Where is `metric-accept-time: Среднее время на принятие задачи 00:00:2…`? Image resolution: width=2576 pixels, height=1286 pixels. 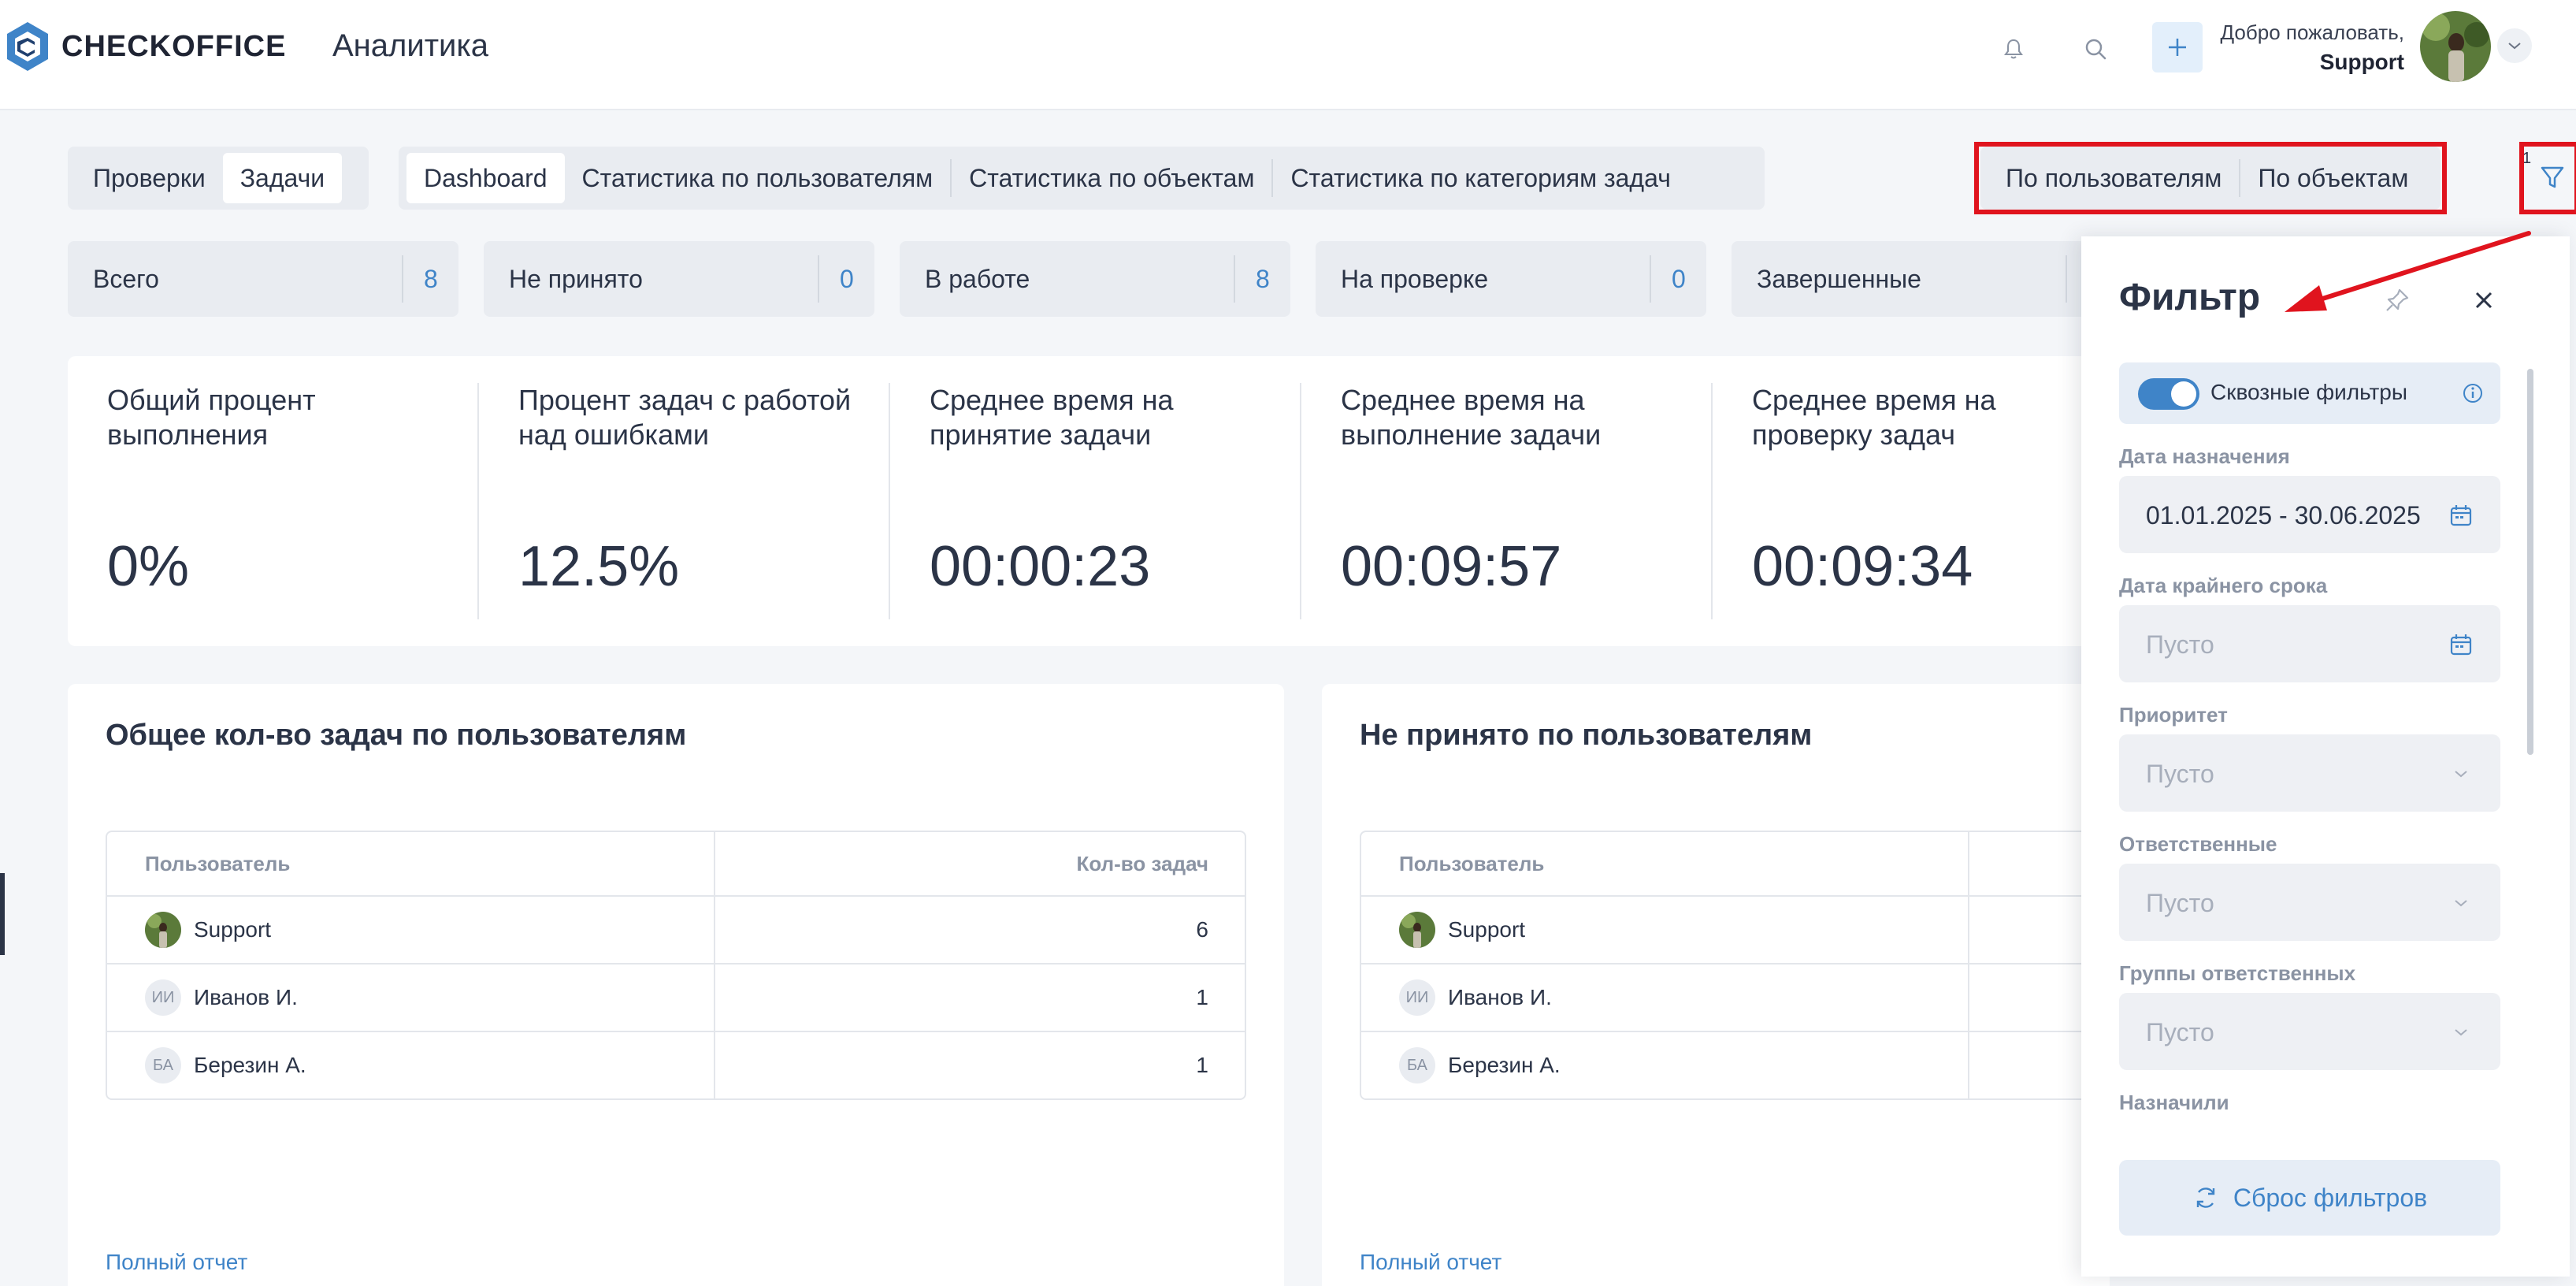
metric-accept-time: Среднее время на принятие задачи 00:00:2… is located at coordinates (1082, 501).